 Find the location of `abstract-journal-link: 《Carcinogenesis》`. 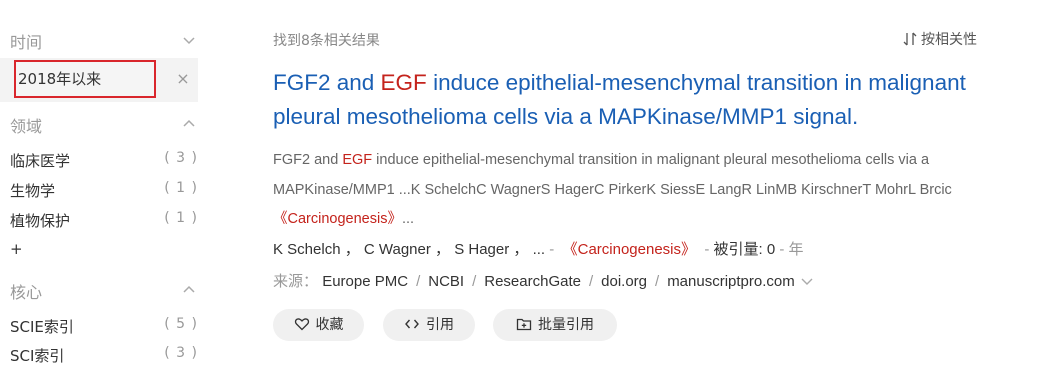

abstract-journal-link: 《Carcinogenesis》 is located at coordinates (337, 219).